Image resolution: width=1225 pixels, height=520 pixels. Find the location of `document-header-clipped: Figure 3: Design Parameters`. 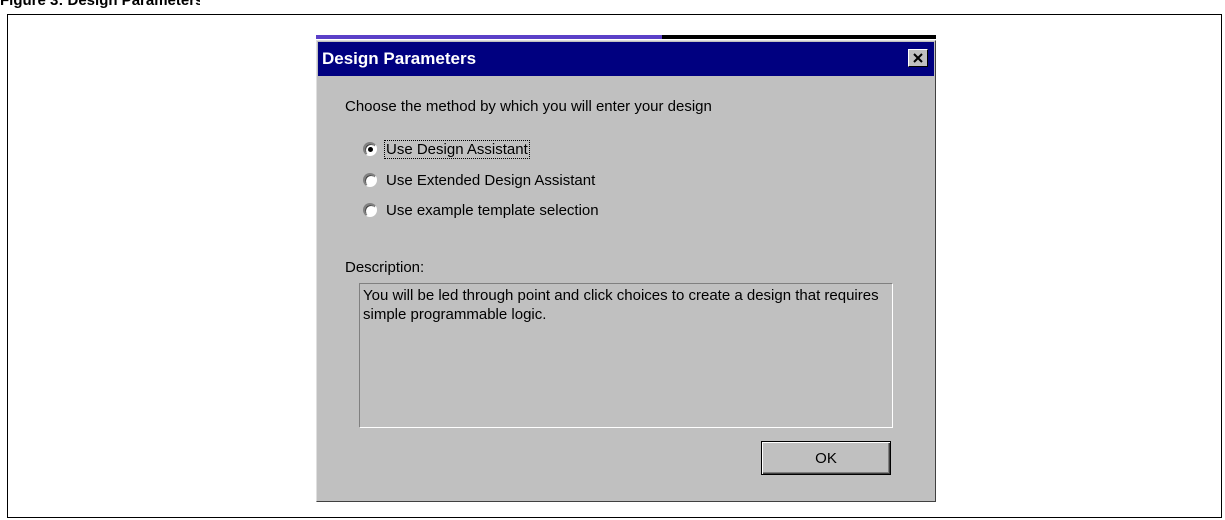

document-header-clipped: Figure 3: Design Parameters is located at coordinates (100, 4).